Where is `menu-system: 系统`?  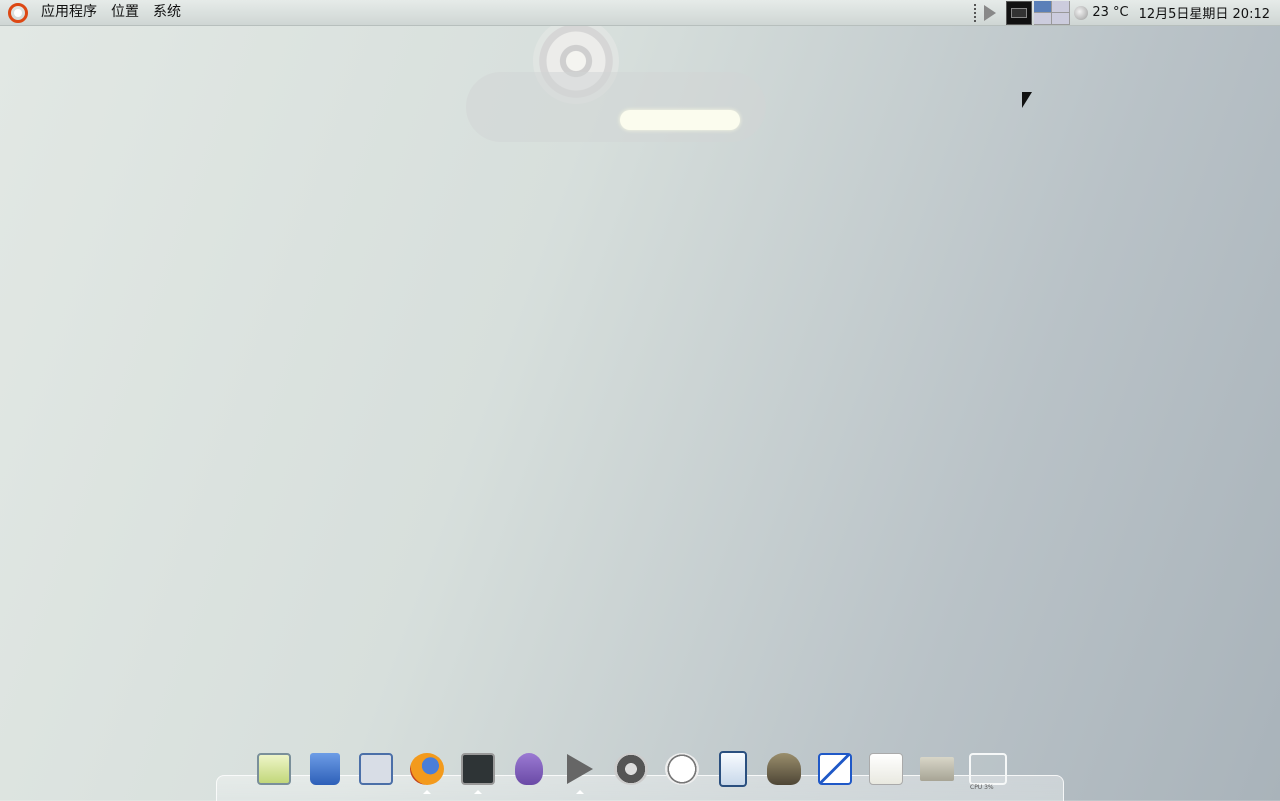
menu-system: 系统 is located at coordinates (167, 12).